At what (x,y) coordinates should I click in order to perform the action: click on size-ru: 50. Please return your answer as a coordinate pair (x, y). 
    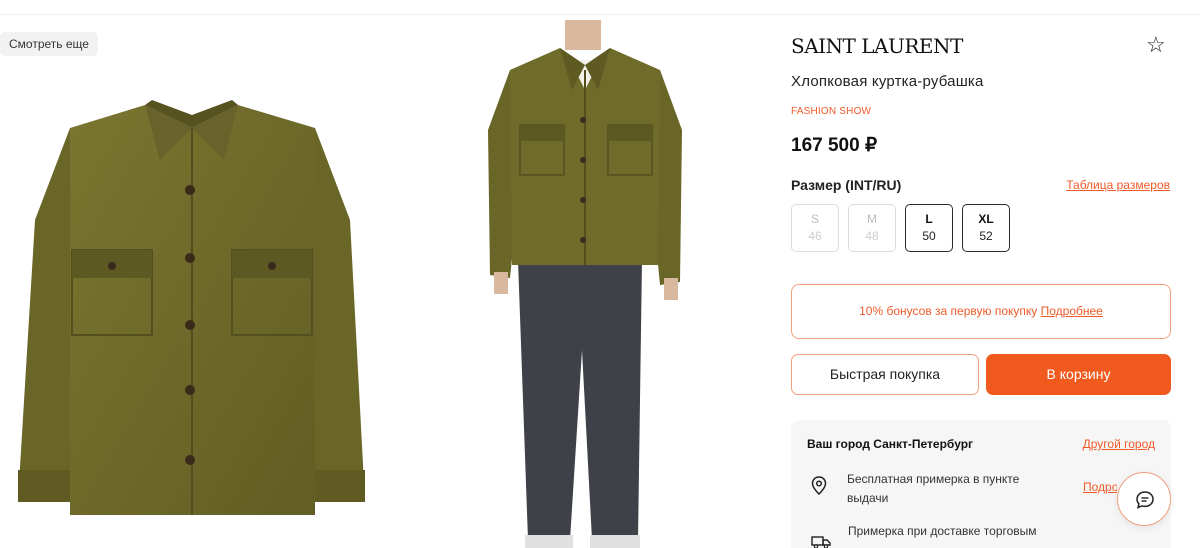
    Looking at the image, I should click on (929, 236).